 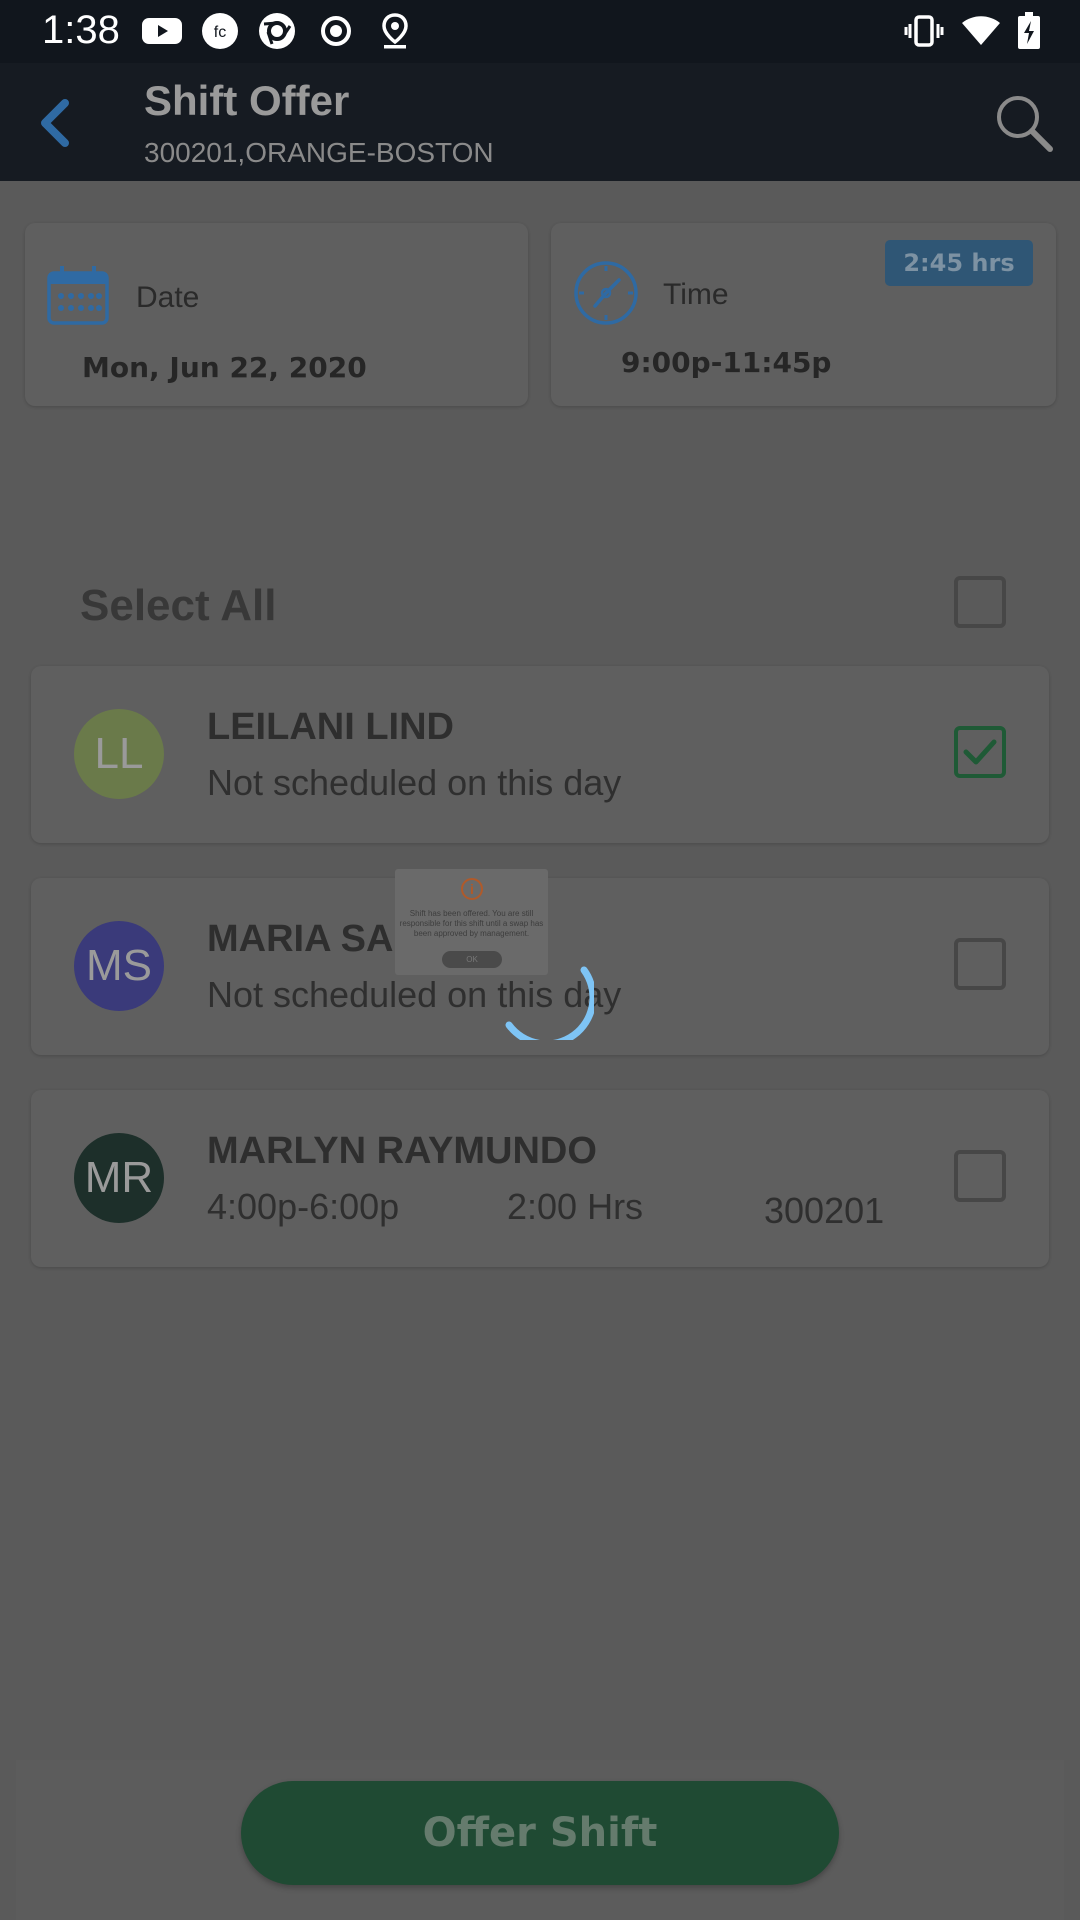 What do you see at coordinates (81, 30) in the screenshot?
I see `status-time: 1:38` at bounding box center [81, 30].